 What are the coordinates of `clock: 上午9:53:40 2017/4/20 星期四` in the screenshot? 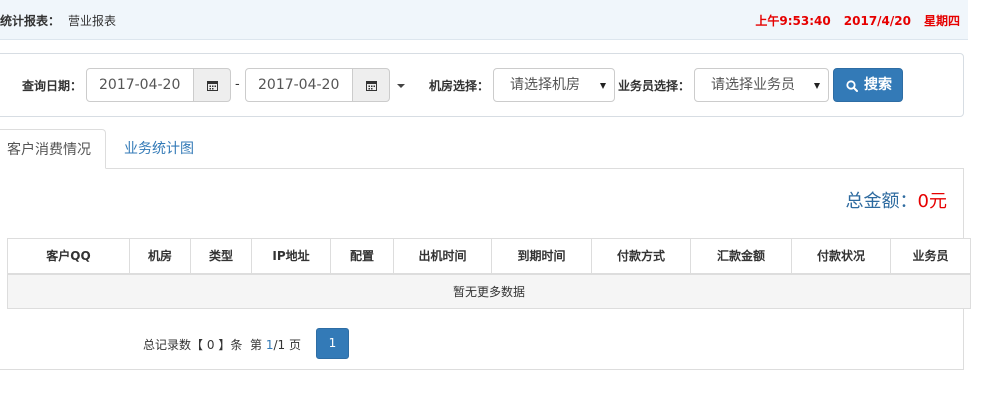 It's located at (851, 20).